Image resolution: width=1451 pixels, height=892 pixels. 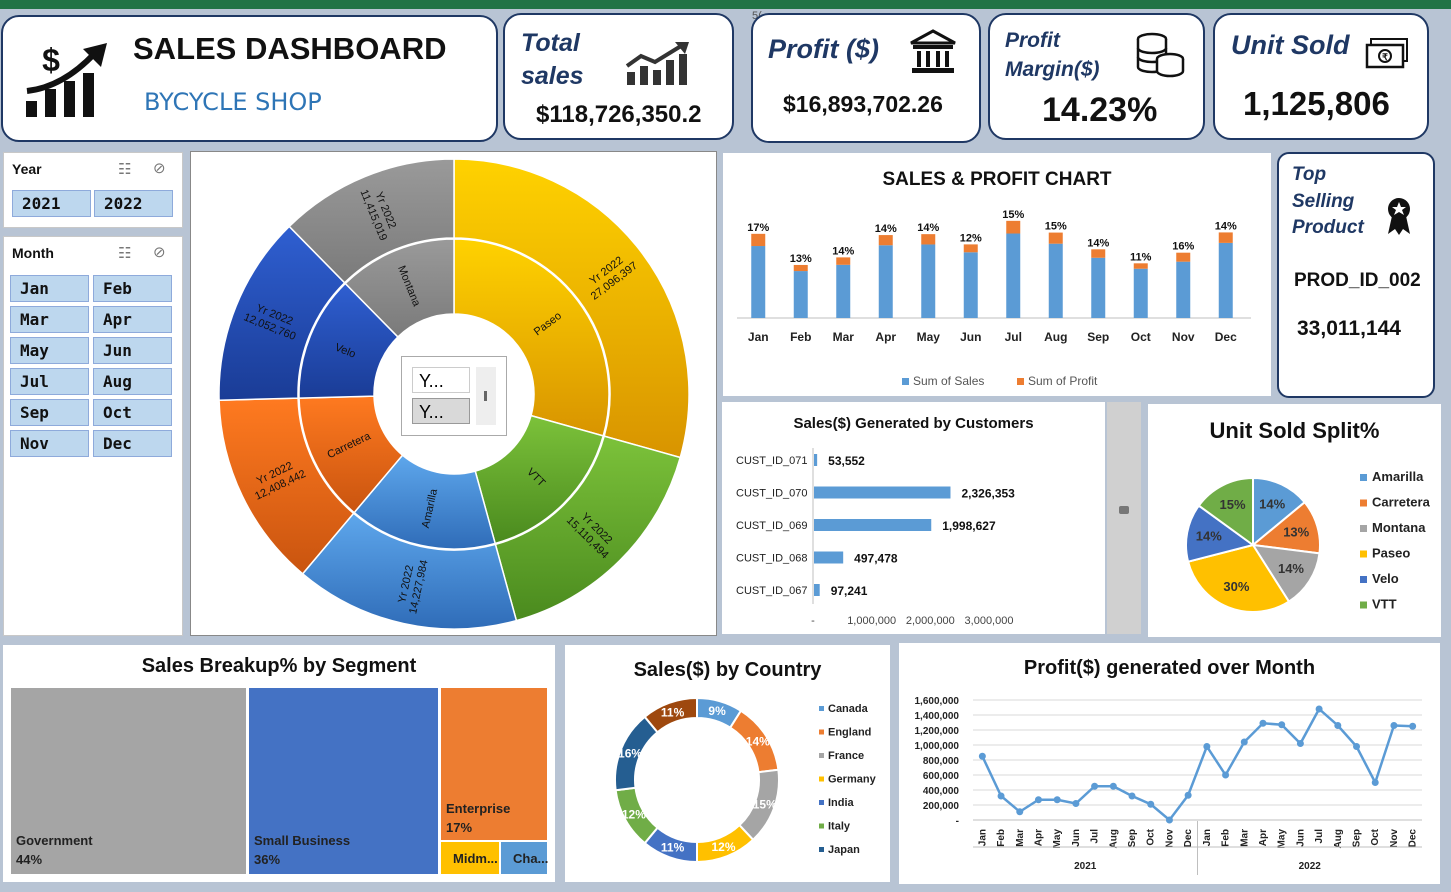 What do you see at coordinates (1100, 110) in the screenshot?
I see `kpi-margin-value: 14.23%` at bounding box center [1100, 110].